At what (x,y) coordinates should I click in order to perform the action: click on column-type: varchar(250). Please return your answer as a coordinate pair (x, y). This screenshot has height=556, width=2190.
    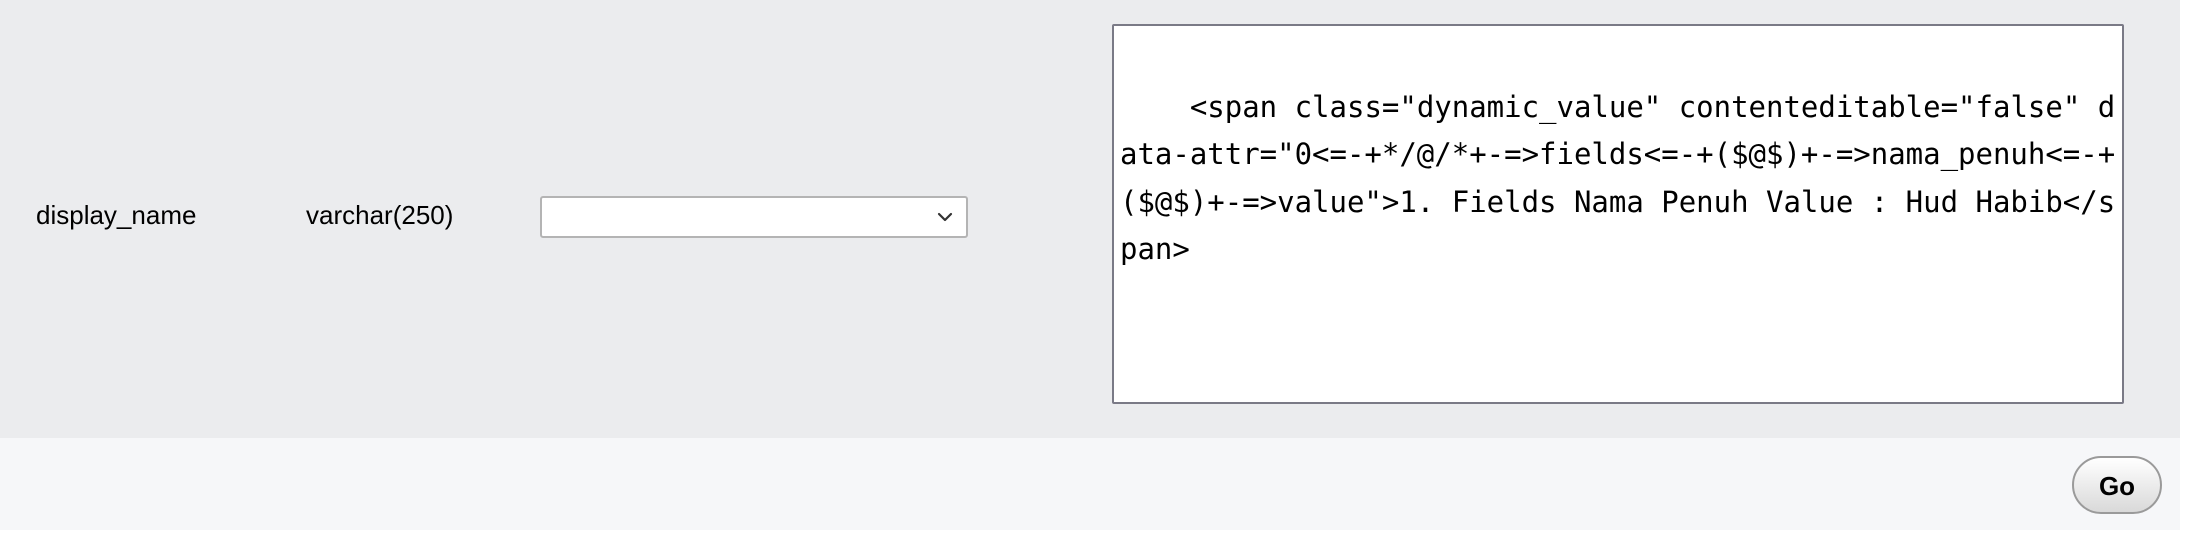
    Looking at the image, I should click on (380, 215).